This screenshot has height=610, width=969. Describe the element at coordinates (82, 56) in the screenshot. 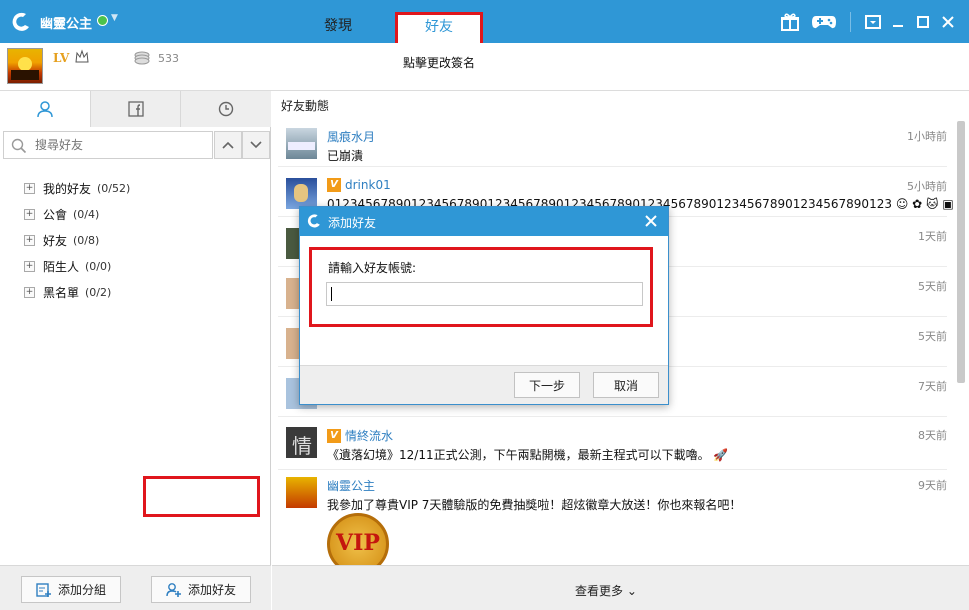

I see `level-crown-icon` at that location.